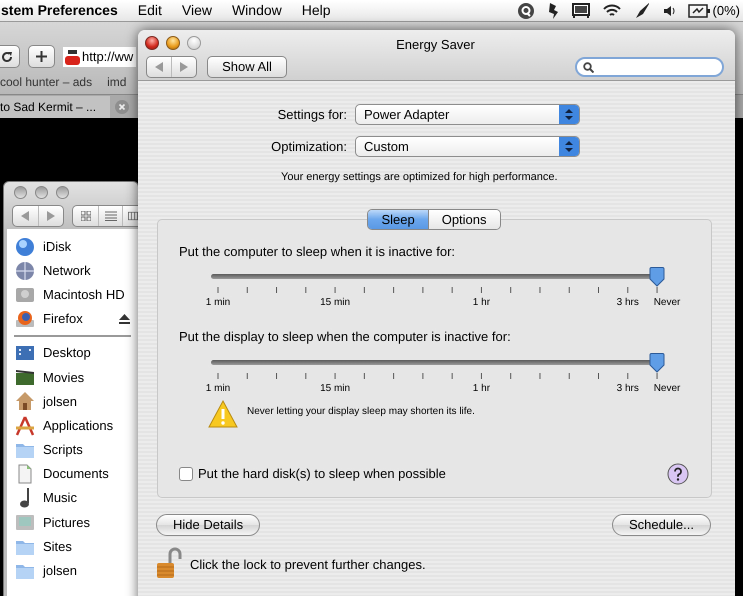  I want to click on search-icon, so click(588, 67).